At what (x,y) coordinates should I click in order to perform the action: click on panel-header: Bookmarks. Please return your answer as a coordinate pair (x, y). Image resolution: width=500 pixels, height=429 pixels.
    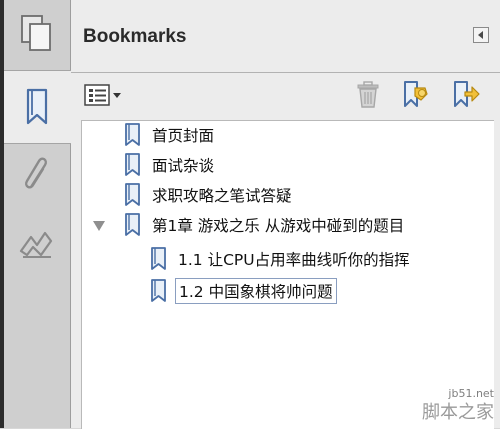
    Looking at the image, I should click on (285, 36).